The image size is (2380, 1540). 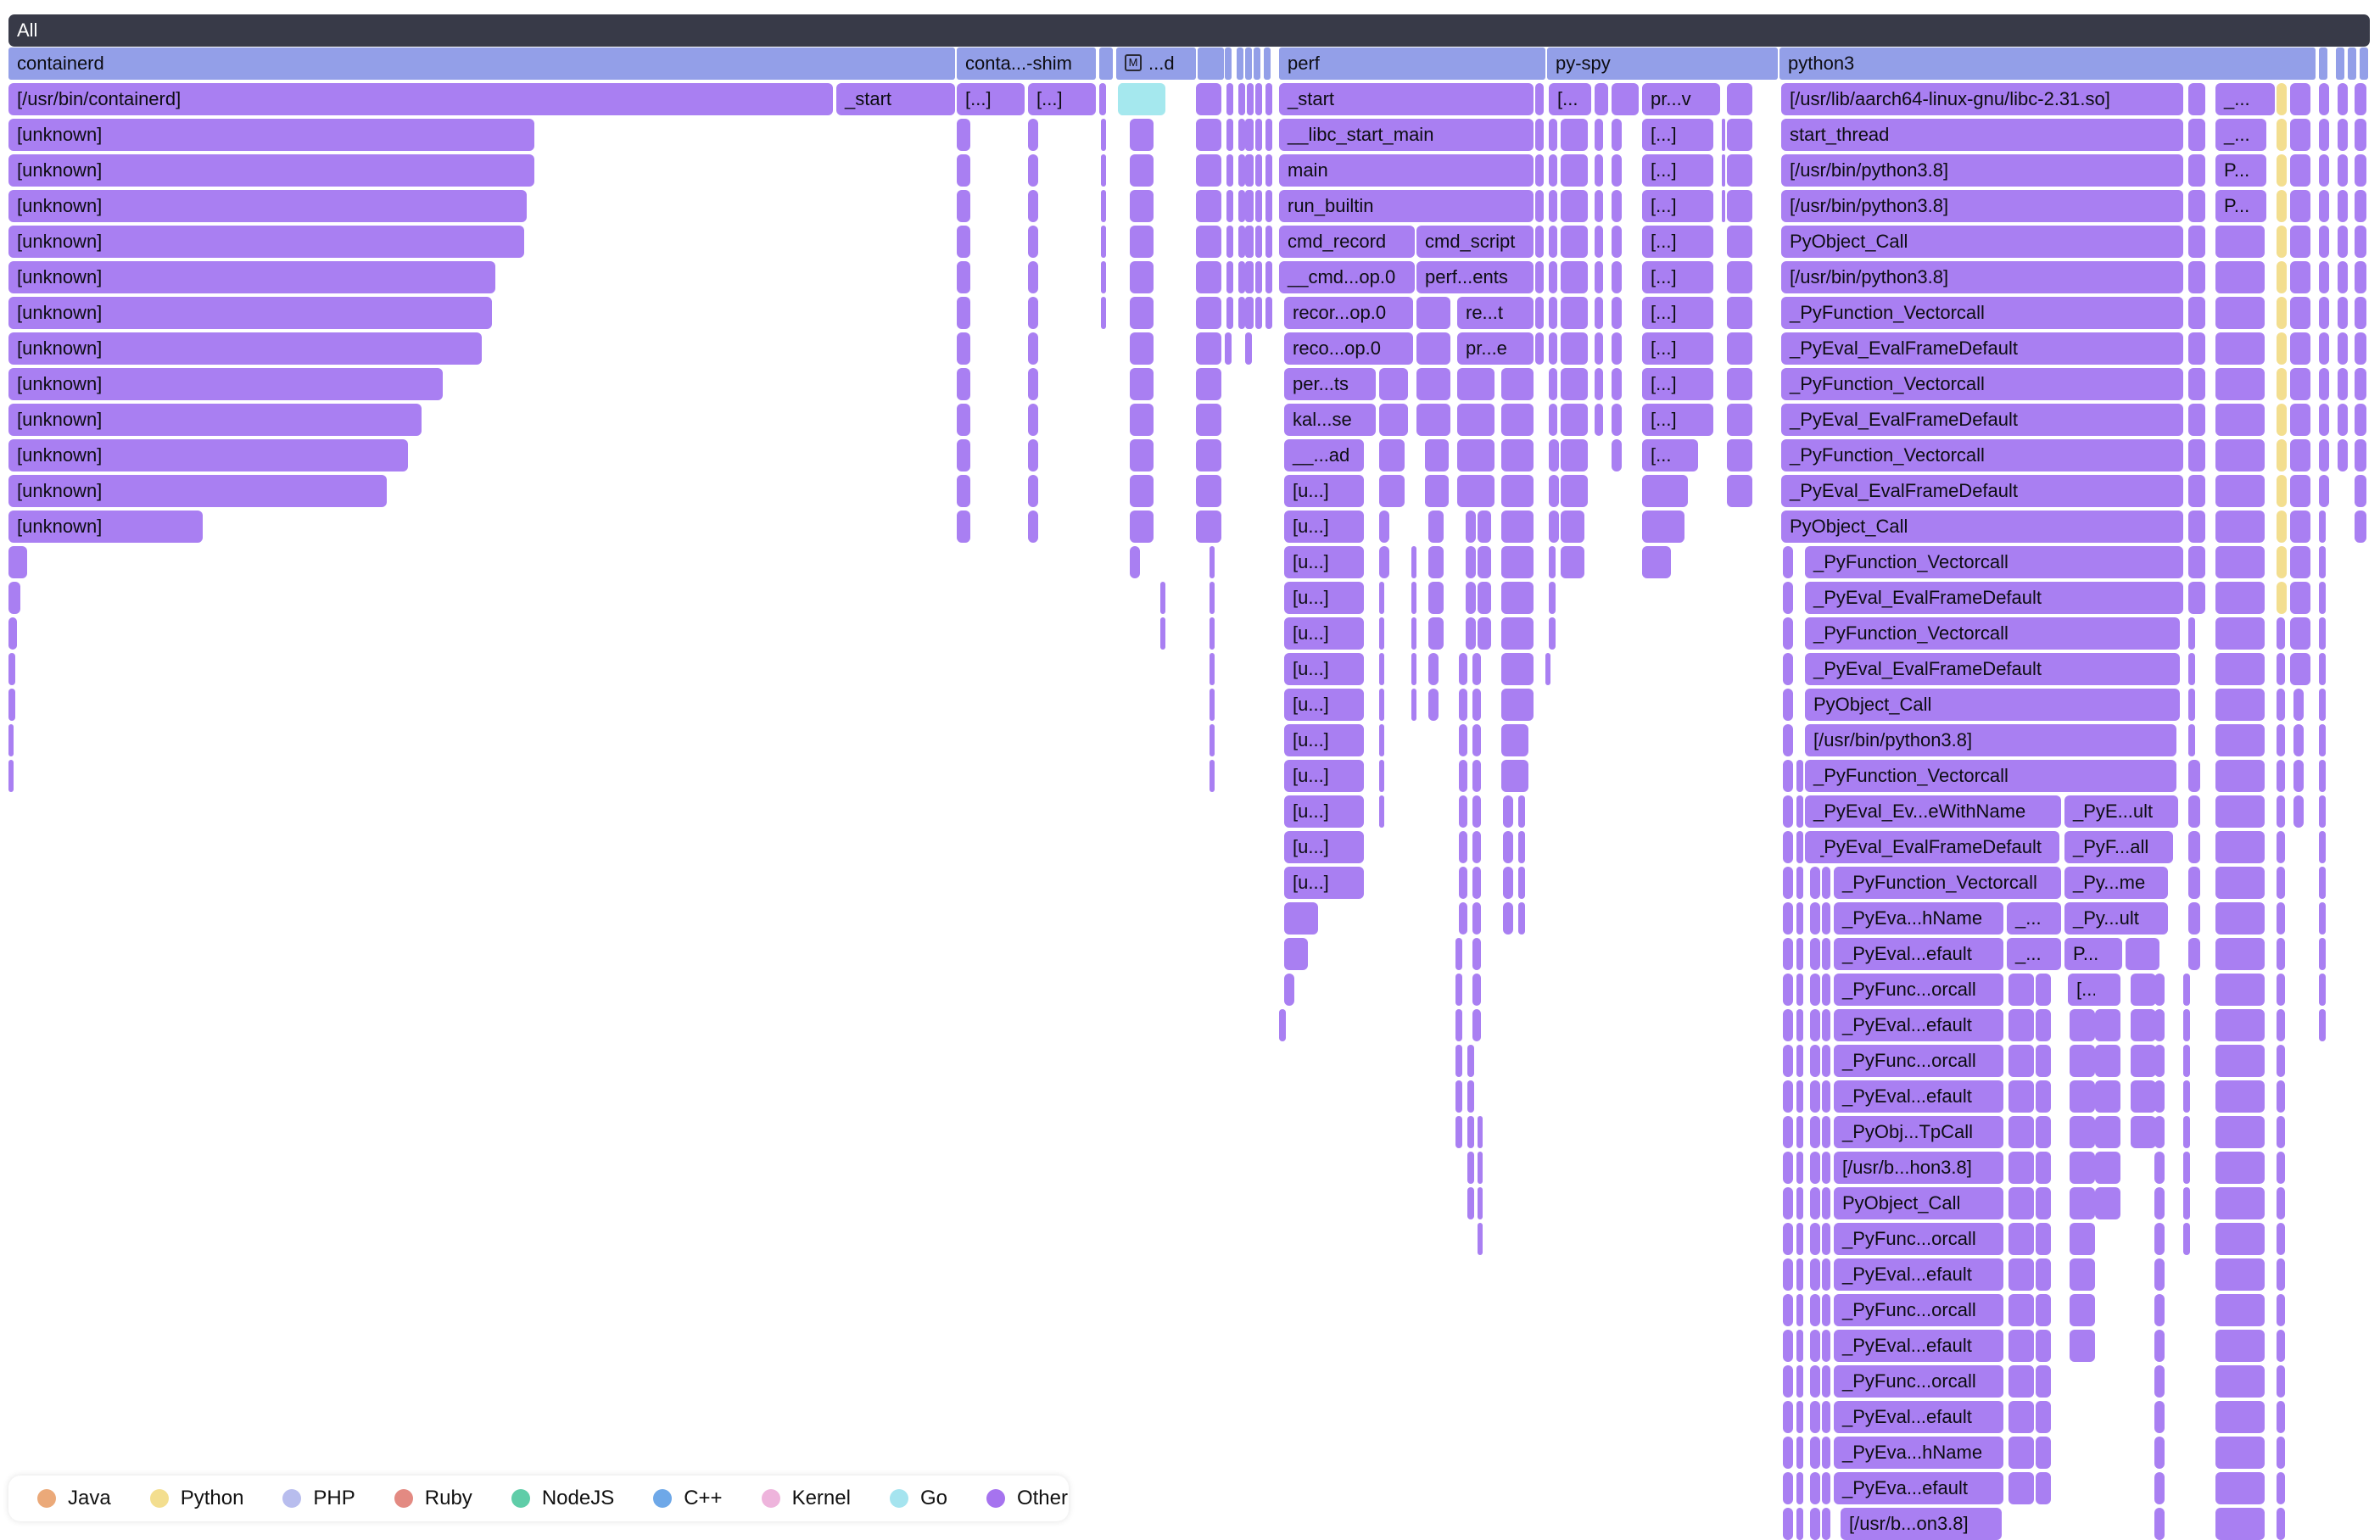 I want to click on frame-pyspy-dots: [...], so click(x=1677, y=420).